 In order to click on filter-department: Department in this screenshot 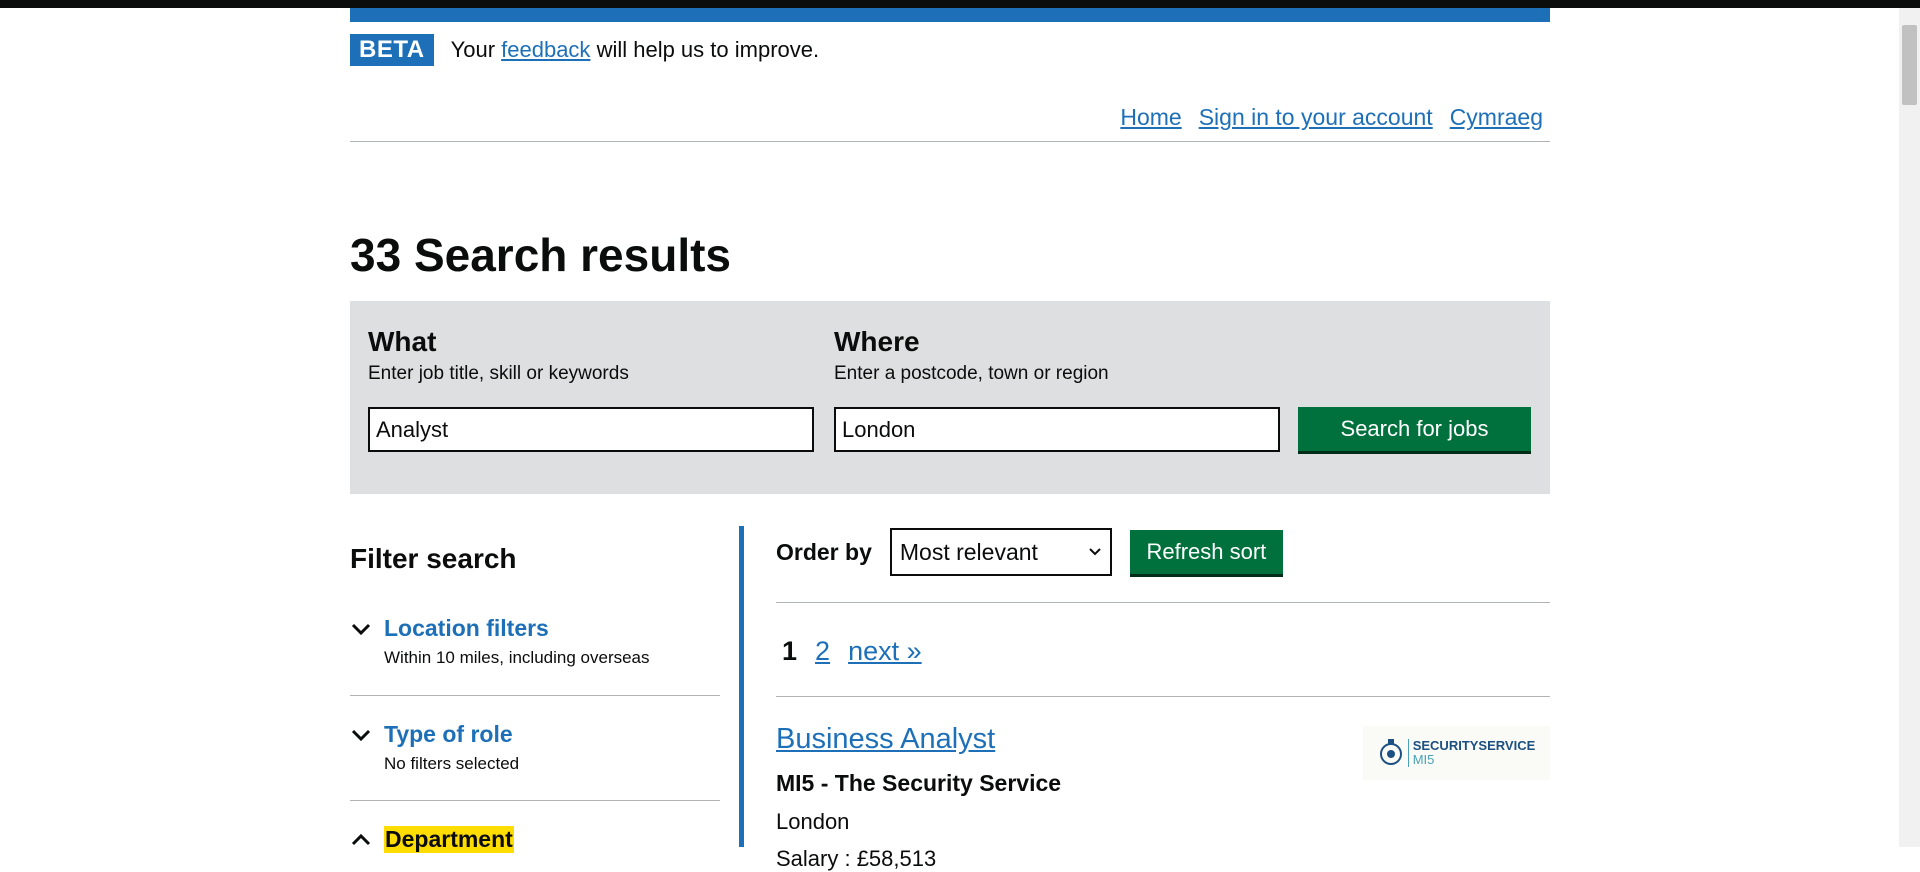, I will do `click(535, 839)`.